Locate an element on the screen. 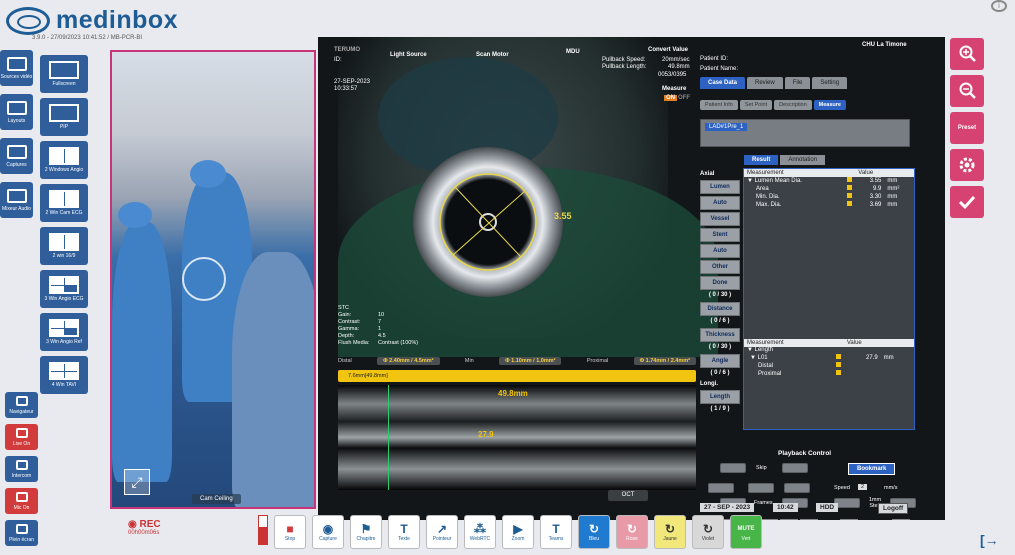 This screenshot has width=1015, height=555. mic-on-button: Mic On is located at coordinates (21, 501).